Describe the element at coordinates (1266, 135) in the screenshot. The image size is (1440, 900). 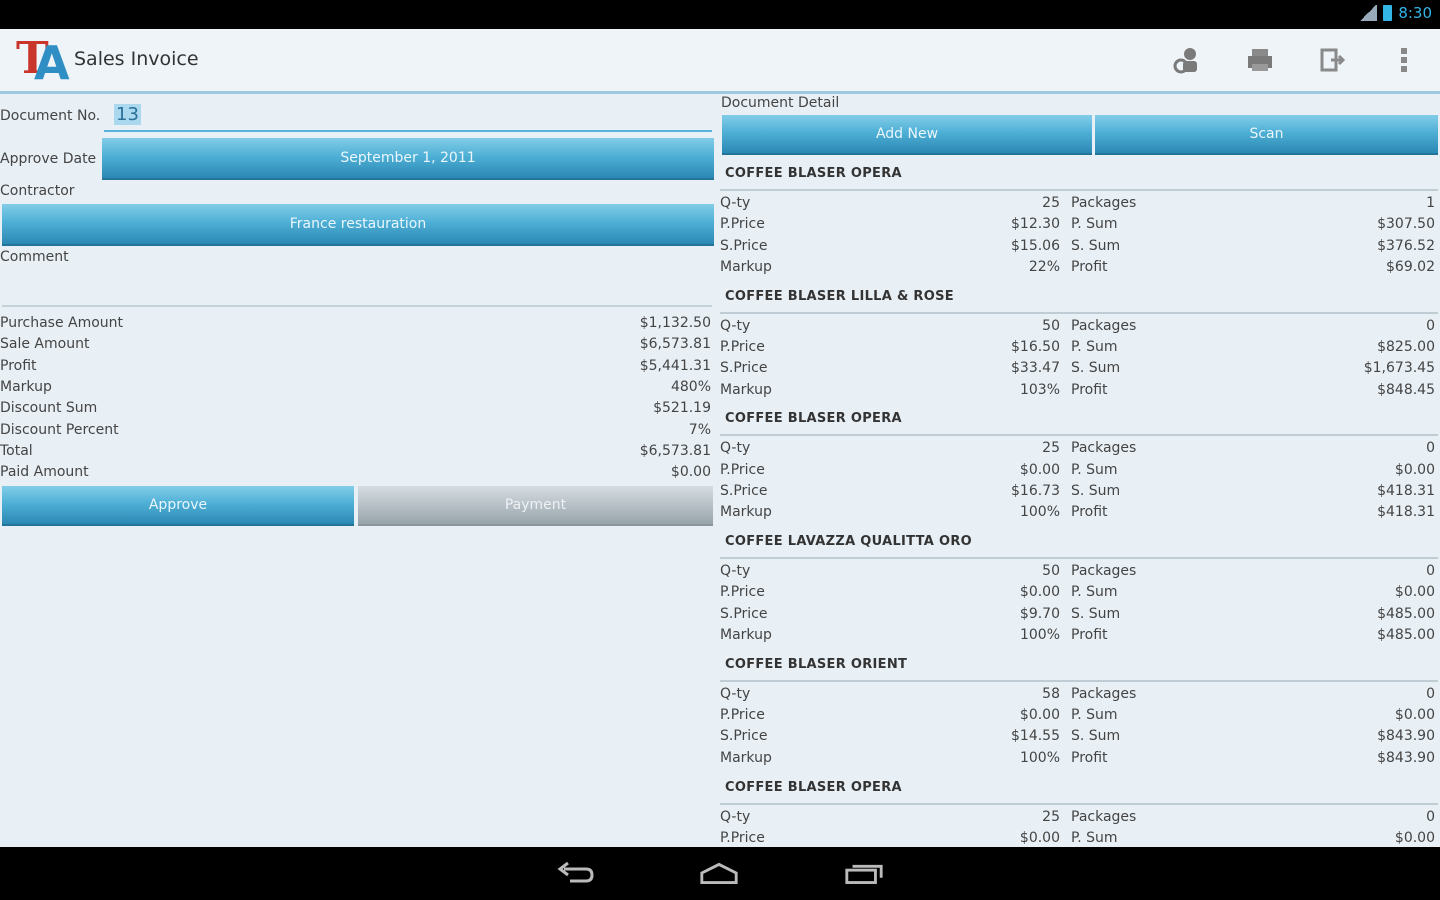
I see `scan-button: Scan` at that location.